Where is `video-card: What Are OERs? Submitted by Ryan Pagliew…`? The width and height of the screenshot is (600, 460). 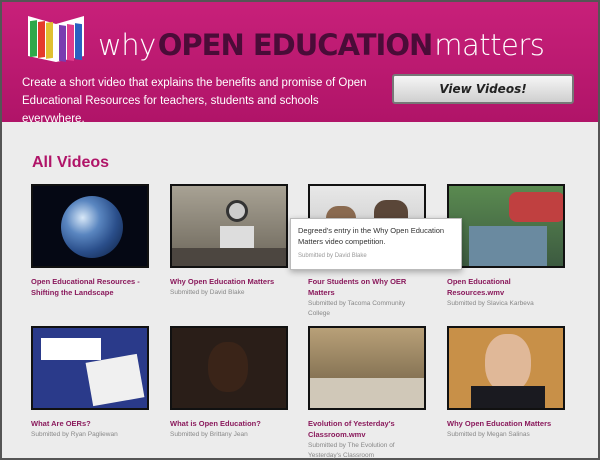
video-card: What Are OERs? Submitted by Ryan Pagliew… is located at coordinates (91, 383).